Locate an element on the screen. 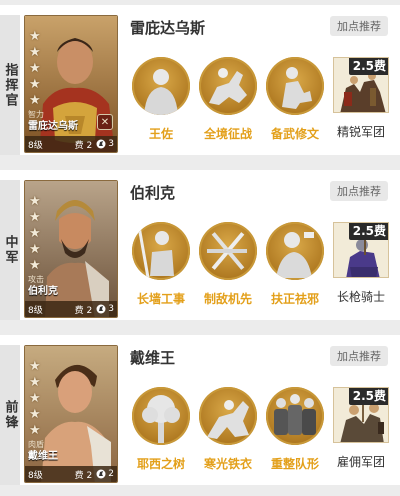  skill-slot: 扶正祛邪 is located at coordinates (295, 264).